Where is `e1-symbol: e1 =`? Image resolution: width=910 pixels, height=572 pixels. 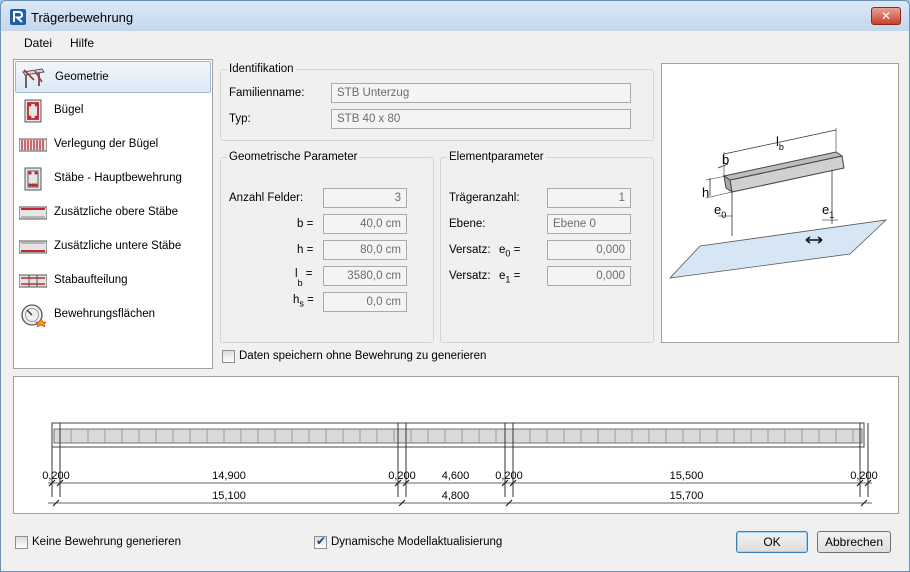 e1-symbol: e1 = is located at coordinates (510, 277).